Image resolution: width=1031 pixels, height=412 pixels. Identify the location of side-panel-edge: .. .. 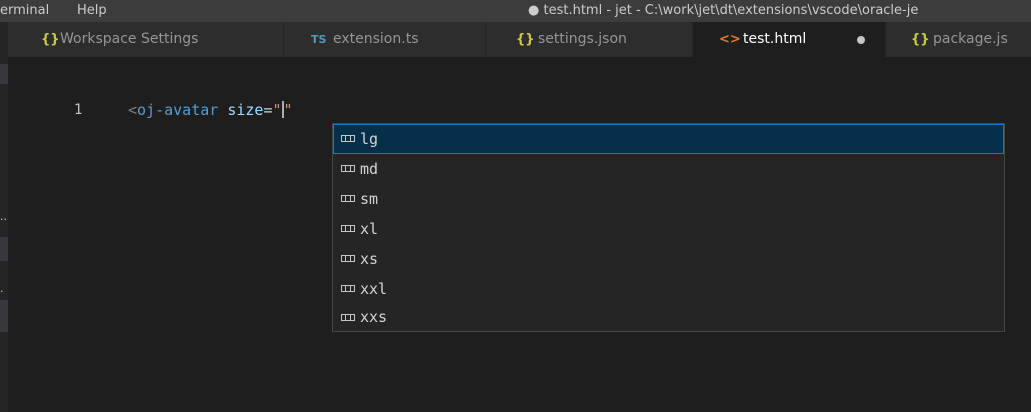
(4, 217).